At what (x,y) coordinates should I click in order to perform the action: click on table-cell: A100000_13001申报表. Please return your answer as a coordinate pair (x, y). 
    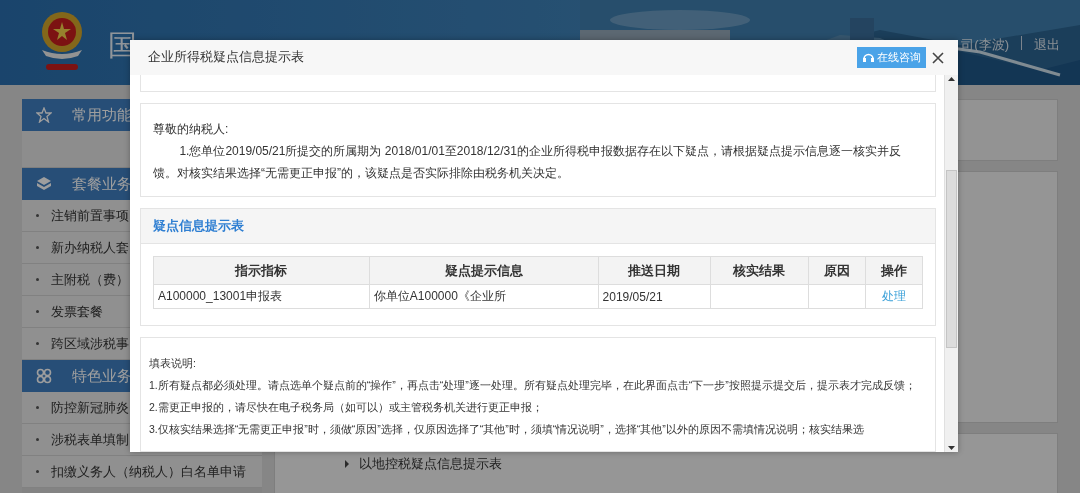
    Looking at the image, I should click on (261, 296).